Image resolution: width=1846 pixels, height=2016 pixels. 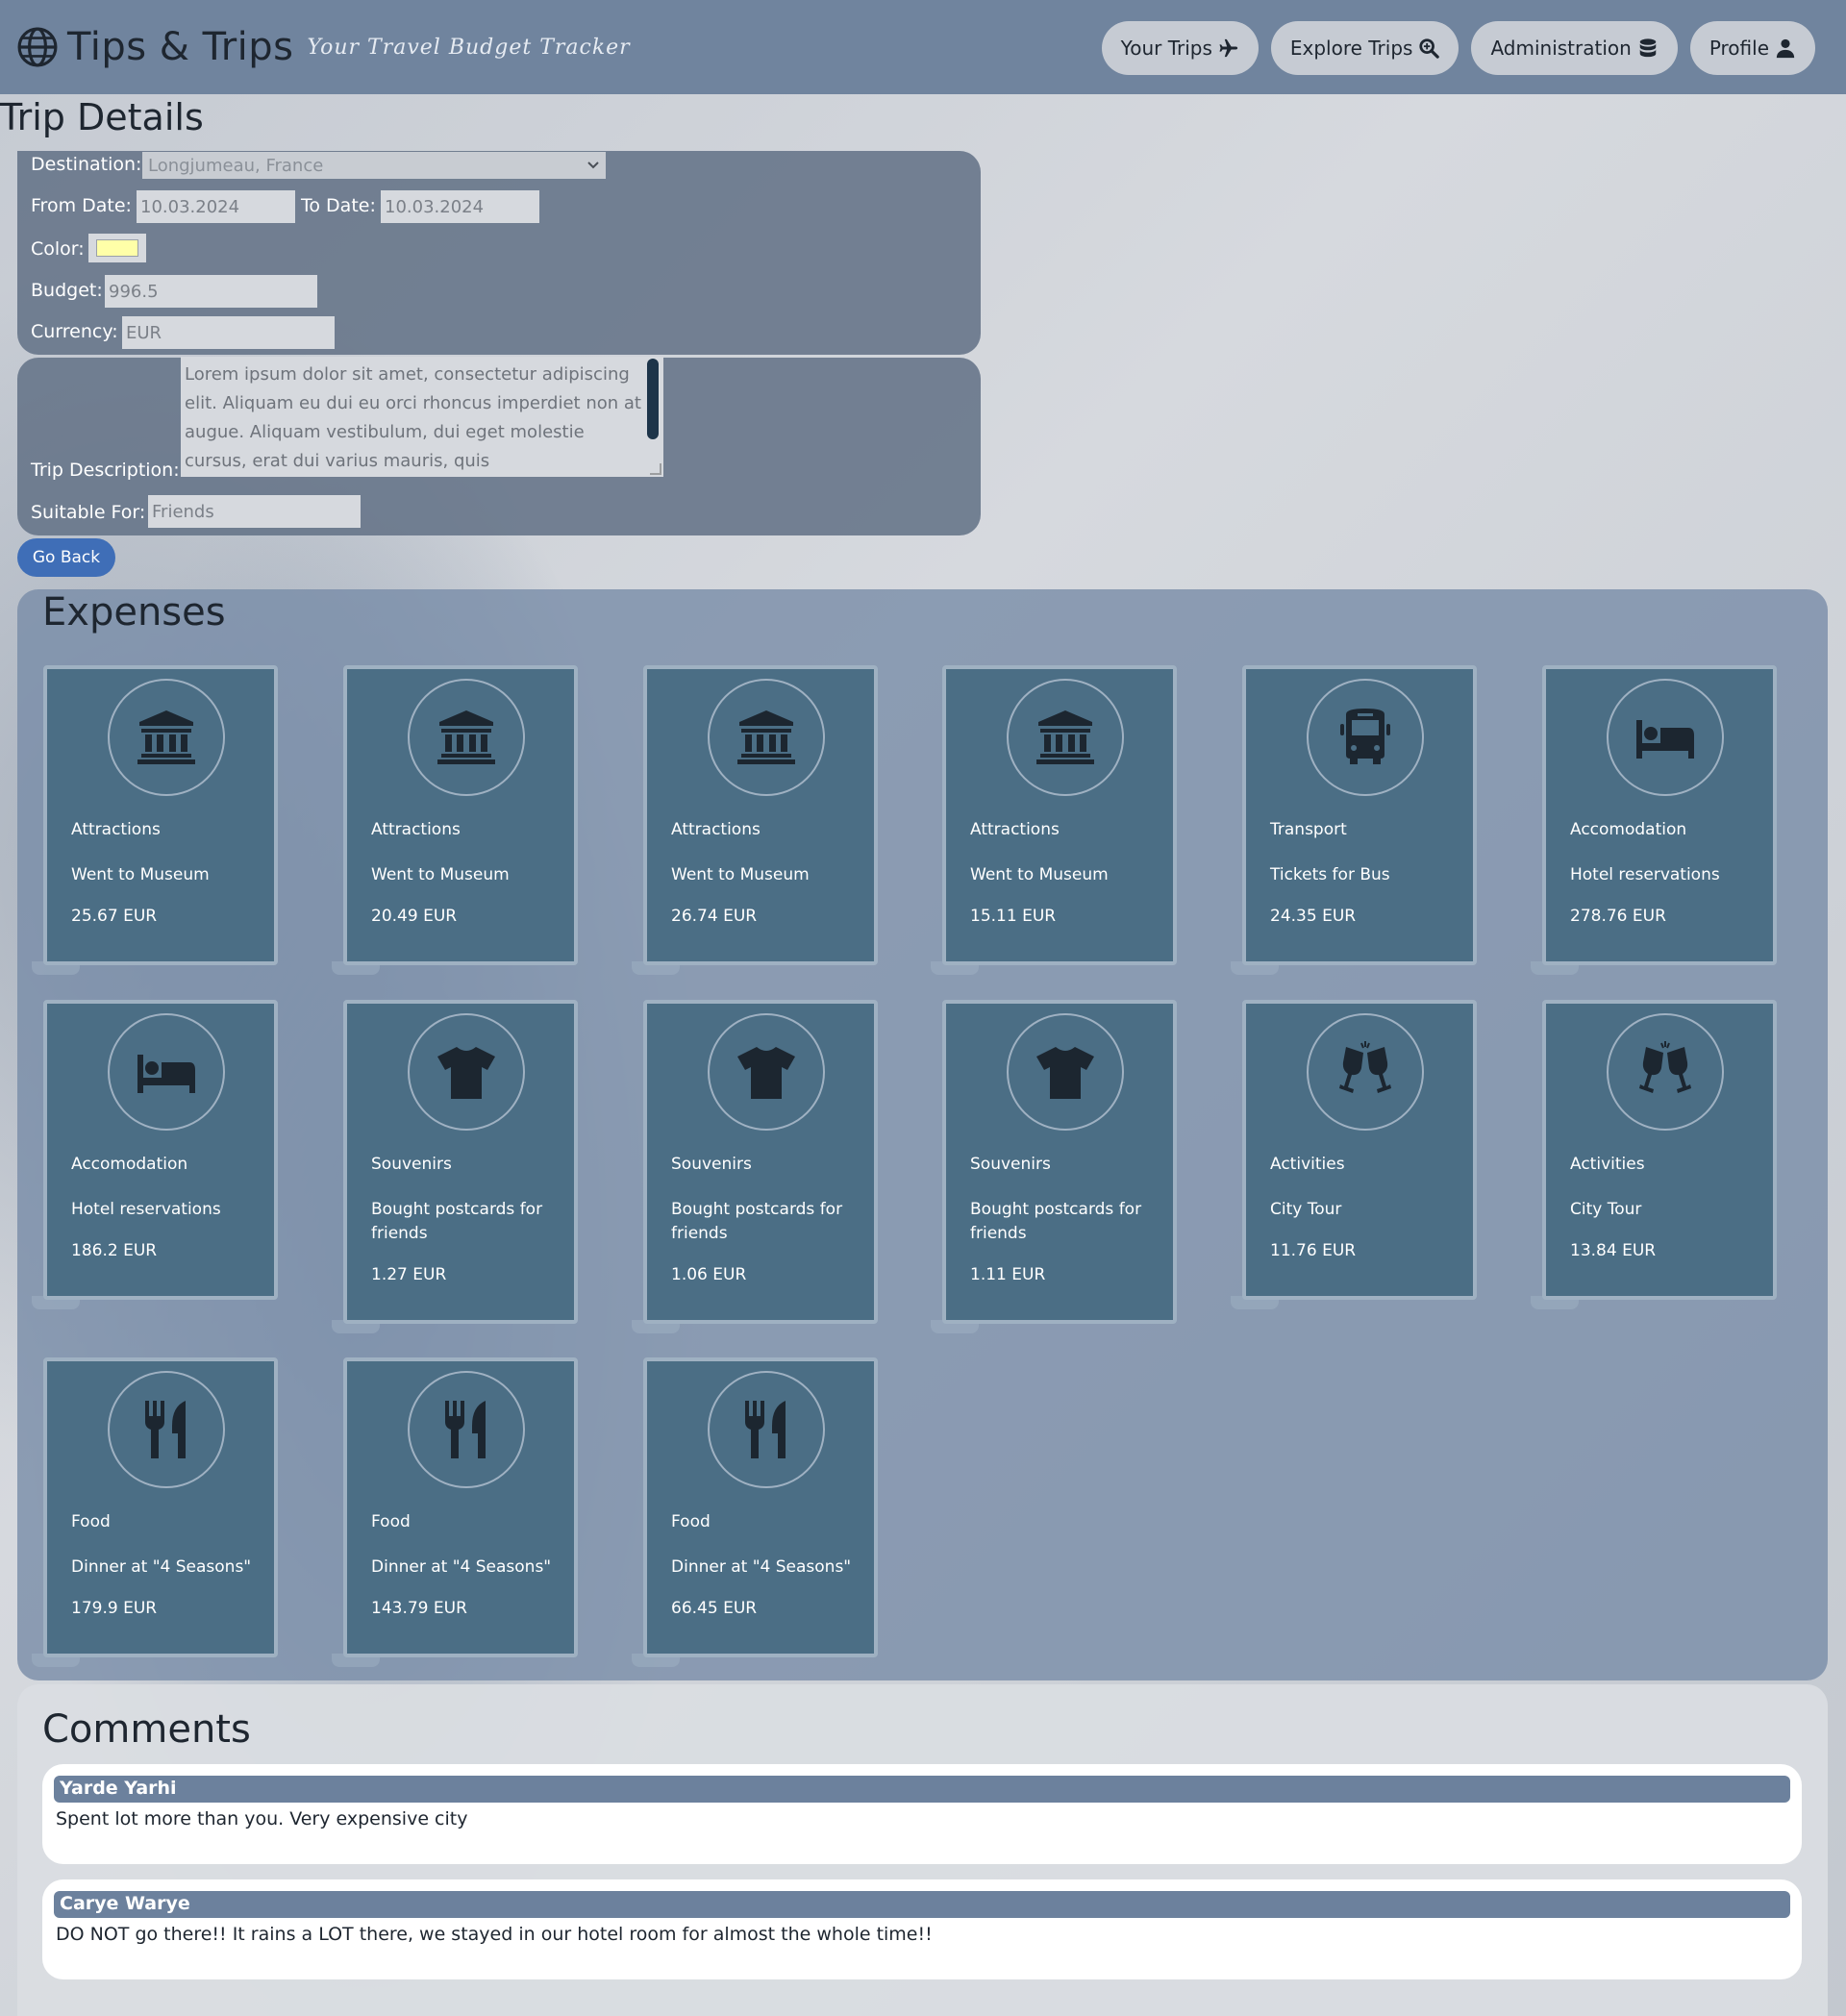 I want to click on search-icon, so click(x=1429, y=48).